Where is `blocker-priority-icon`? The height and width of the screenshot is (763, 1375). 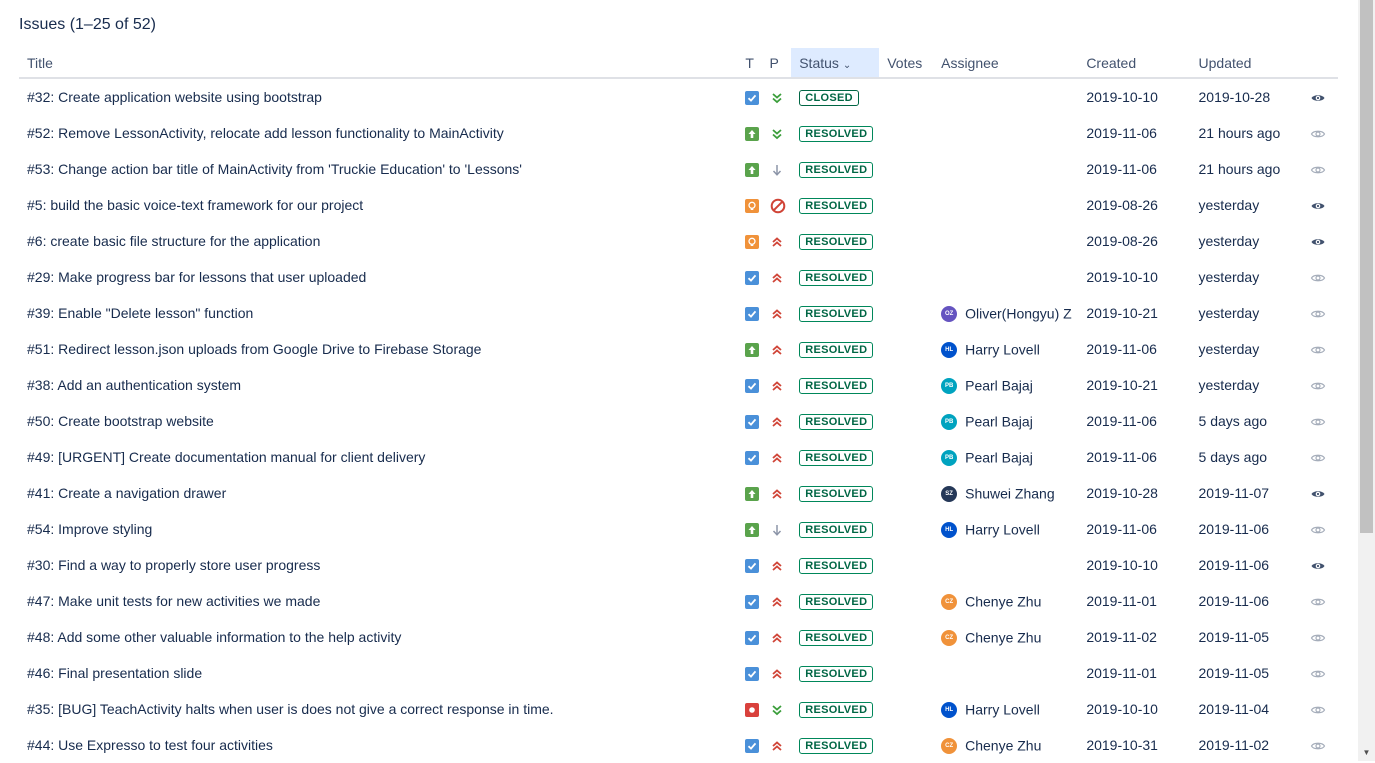 blocker-priority-icon is located at coordinates (778, 204).